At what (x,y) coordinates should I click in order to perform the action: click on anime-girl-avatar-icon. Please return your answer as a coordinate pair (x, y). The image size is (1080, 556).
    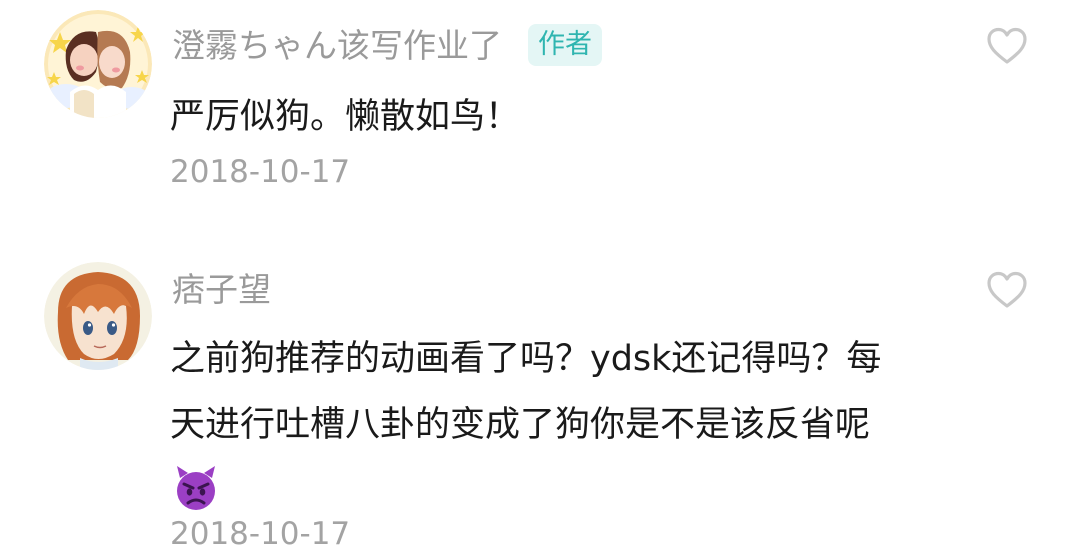
    Looking at the image, I should click on (98, 316).